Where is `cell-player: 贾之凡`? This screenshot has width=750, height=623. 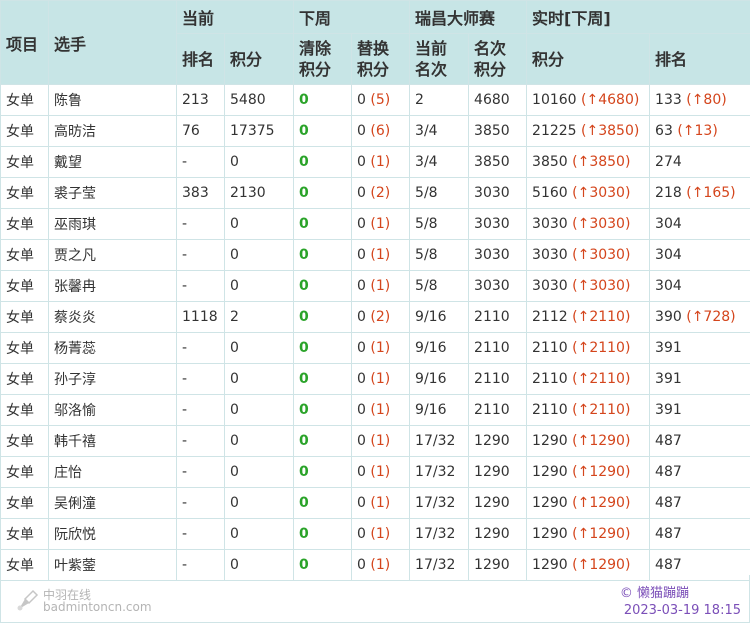 cell-player: 贾之凡 is located at coordinates (112, 255).